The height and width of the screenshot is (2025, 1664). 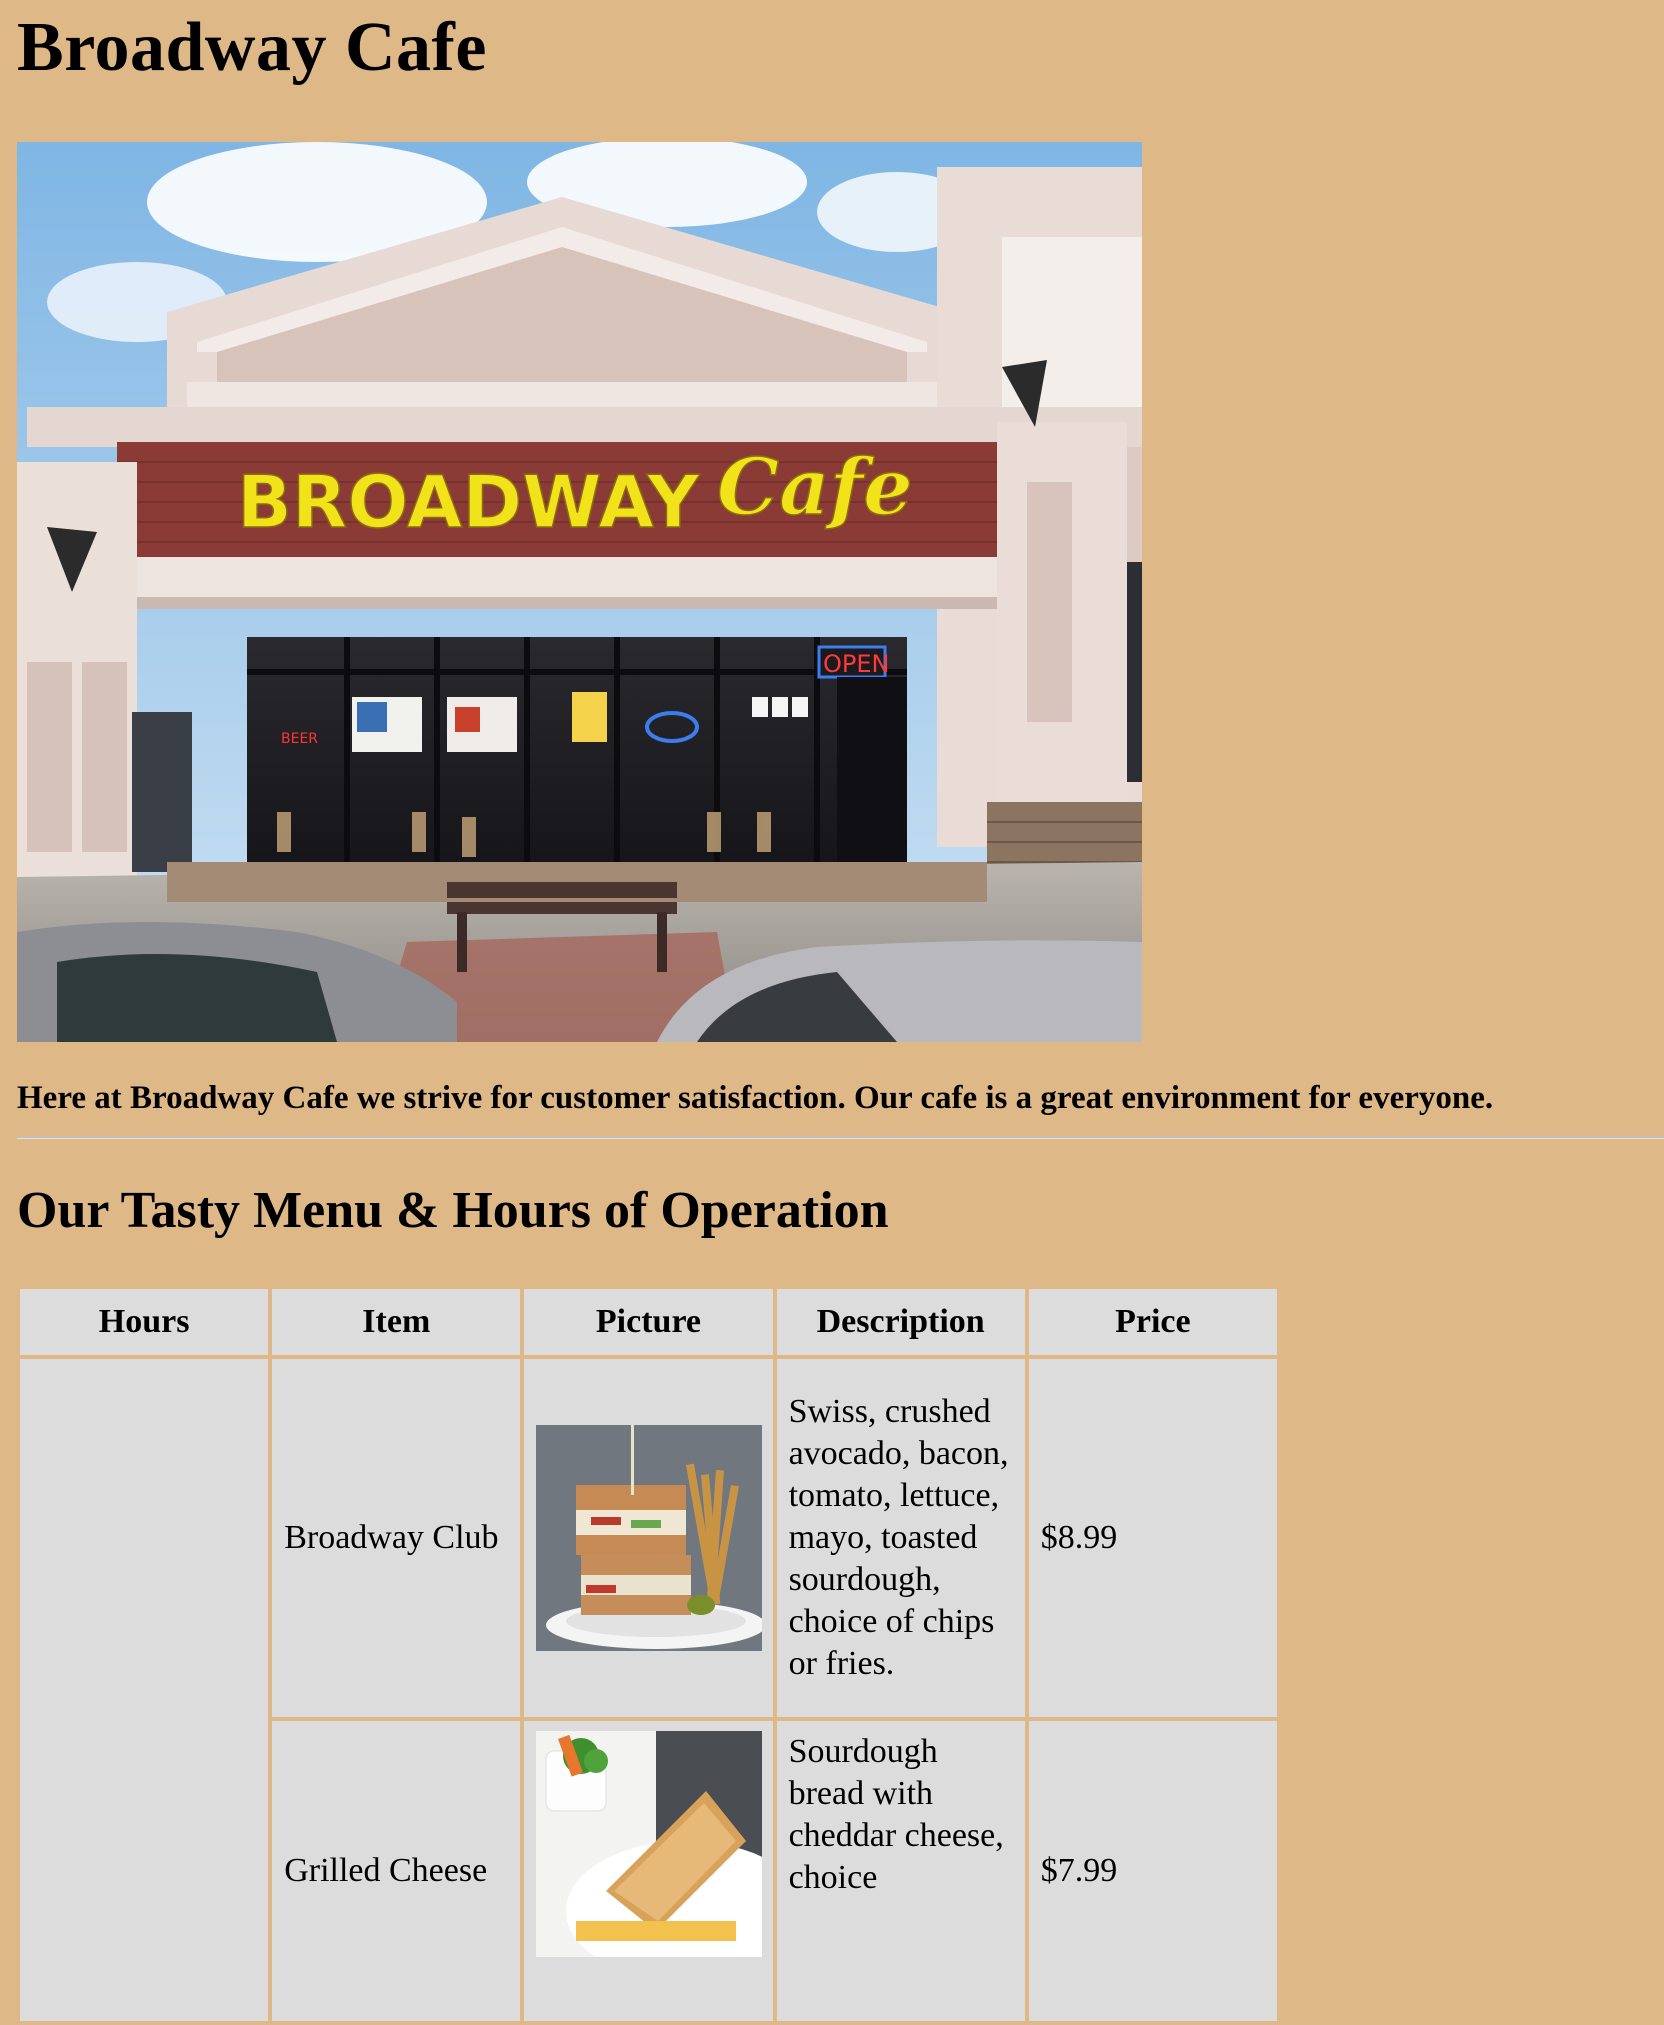 What do you see at coordinates (468, 502) in the screenshot?
I see `sign-text: BROADWAY` at bounding box center [468, 502].